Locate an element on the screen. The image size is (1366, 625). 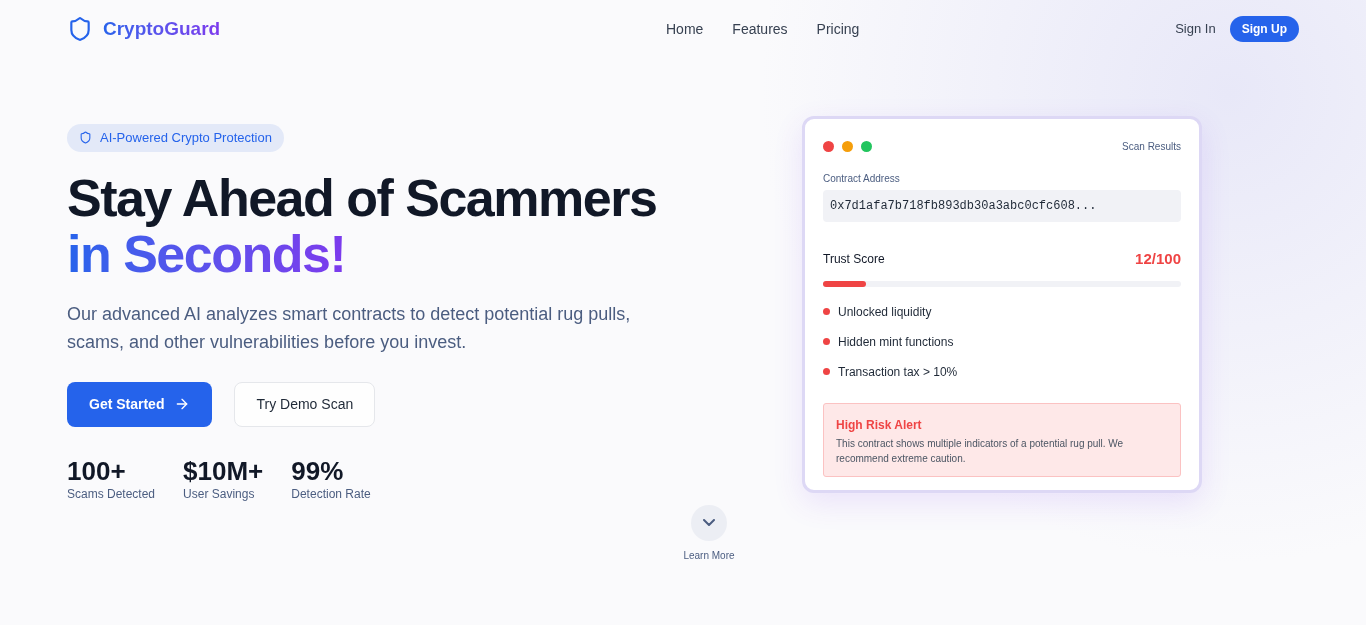
sign-in-link: Sign In is located at coordinates (1195, 29).